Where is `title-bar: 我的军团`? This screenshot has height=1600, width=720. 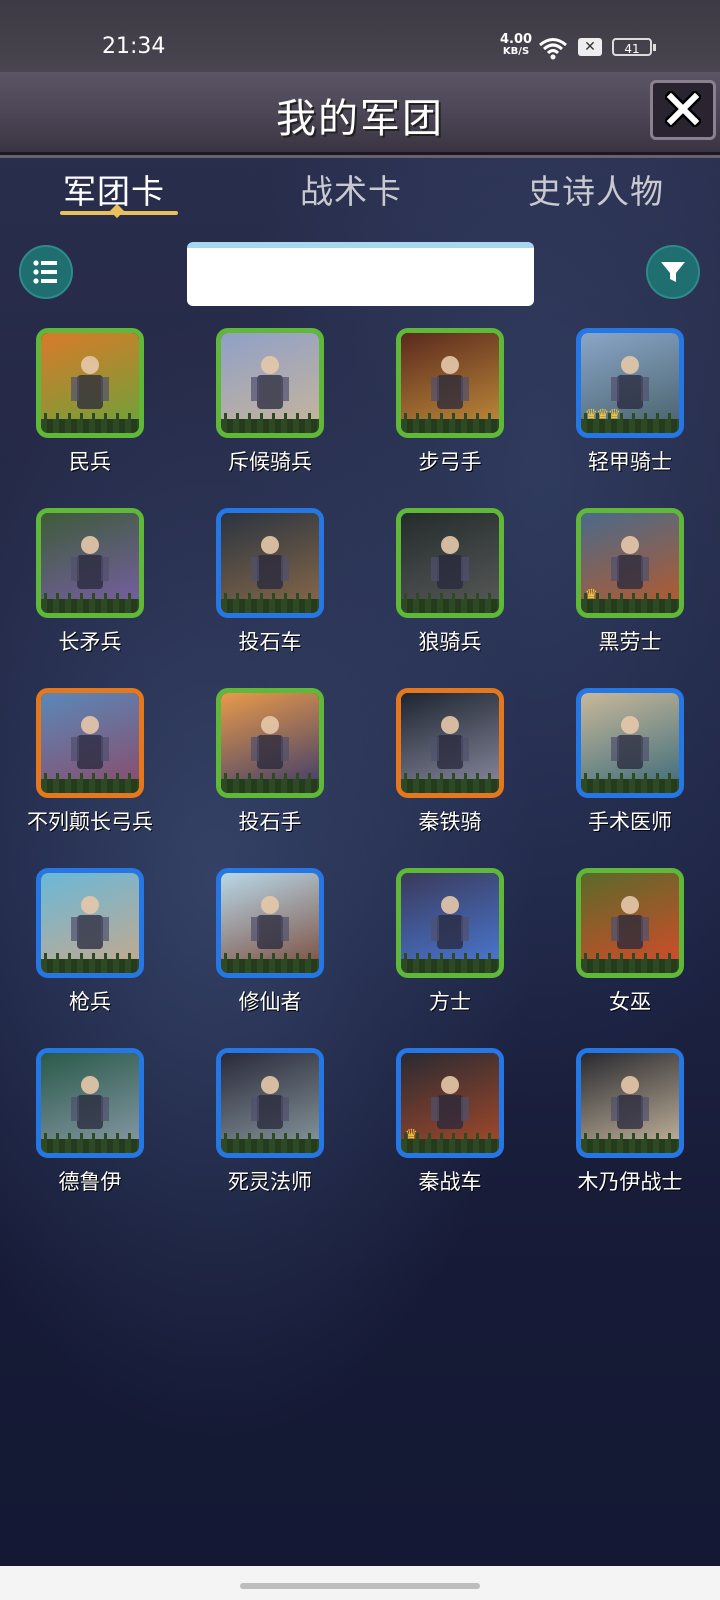
title-bar: 我的军团 is located at coordinates (360, 115).